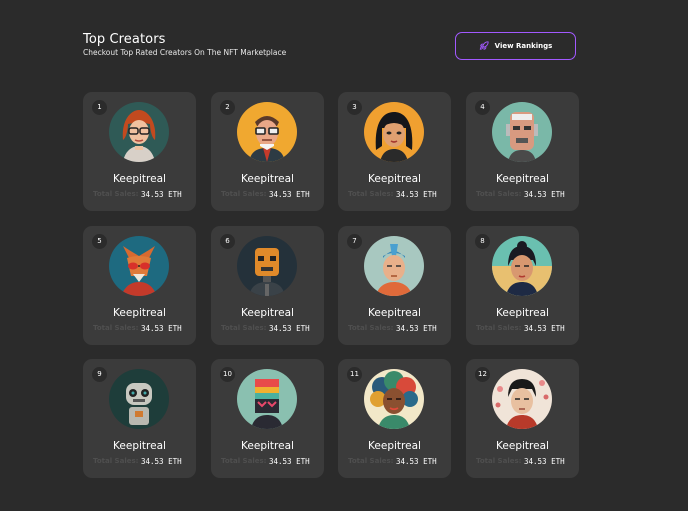 This screenshot has width=688, height=511. I want to click on creator-card: 3 Keepitreal Total Sales: 34.53 ETH, so click(394, 151).